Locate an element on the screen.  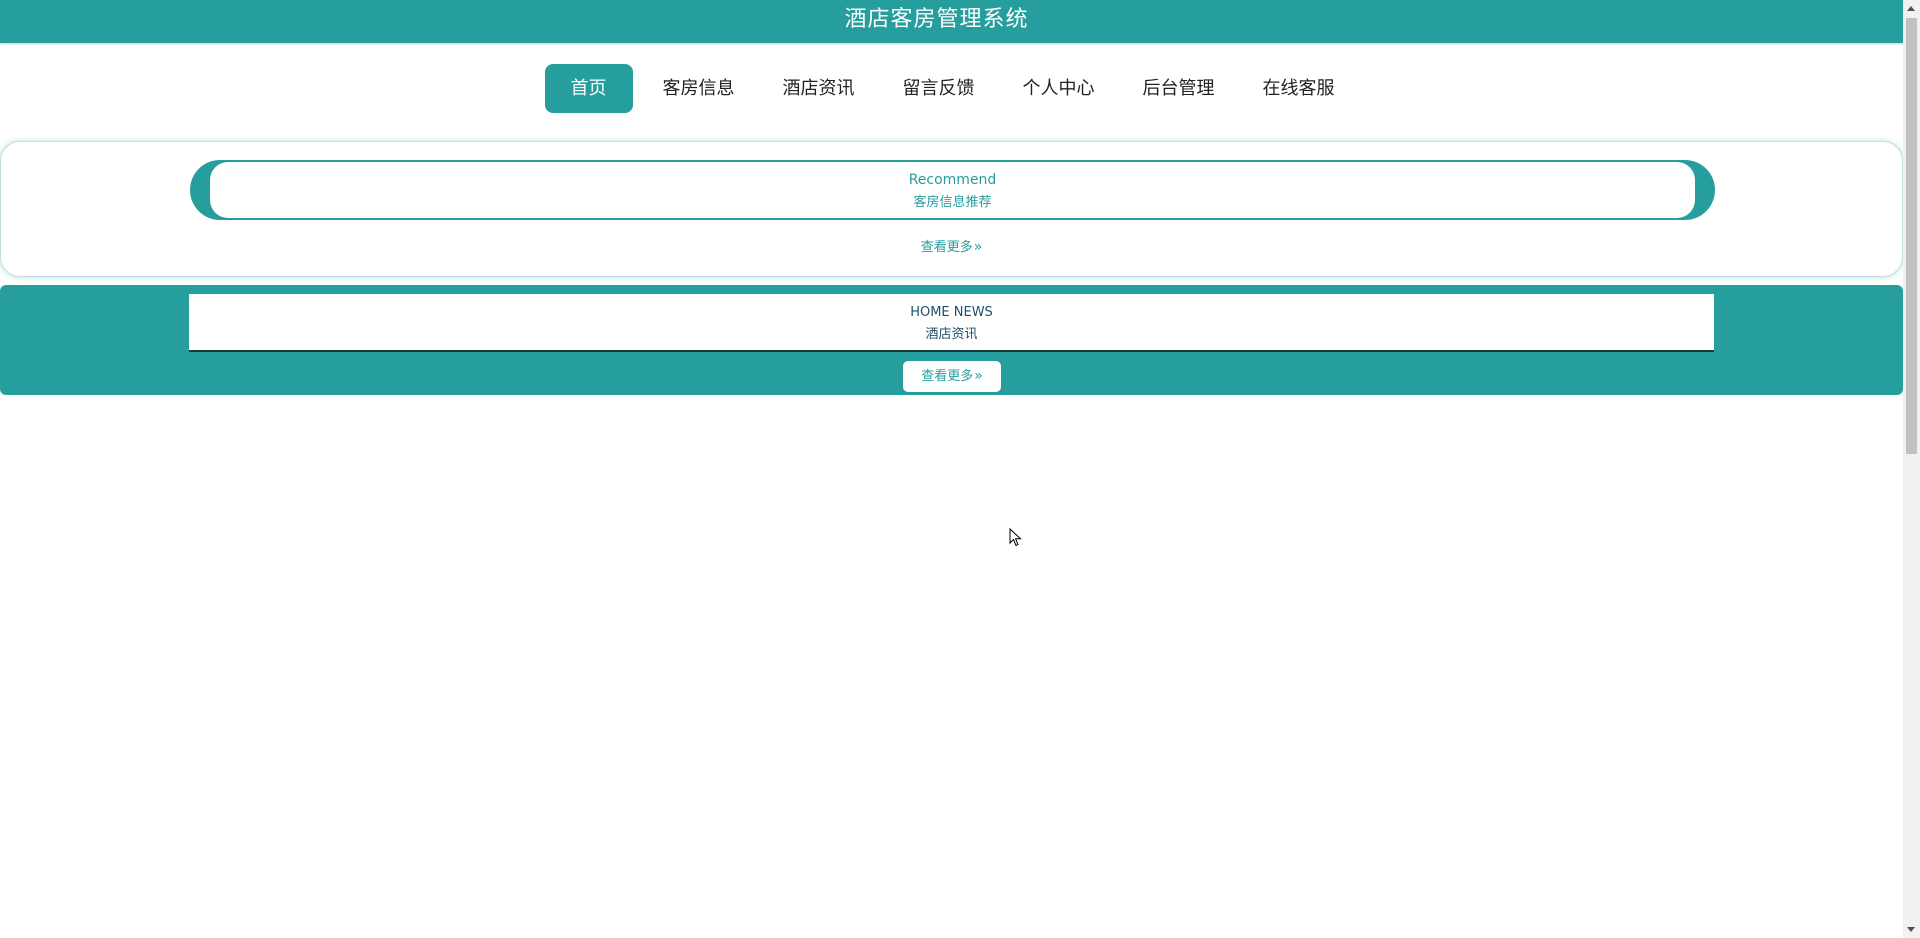
news-title-en: HOME NEWS is located at coordinates (951, 312).